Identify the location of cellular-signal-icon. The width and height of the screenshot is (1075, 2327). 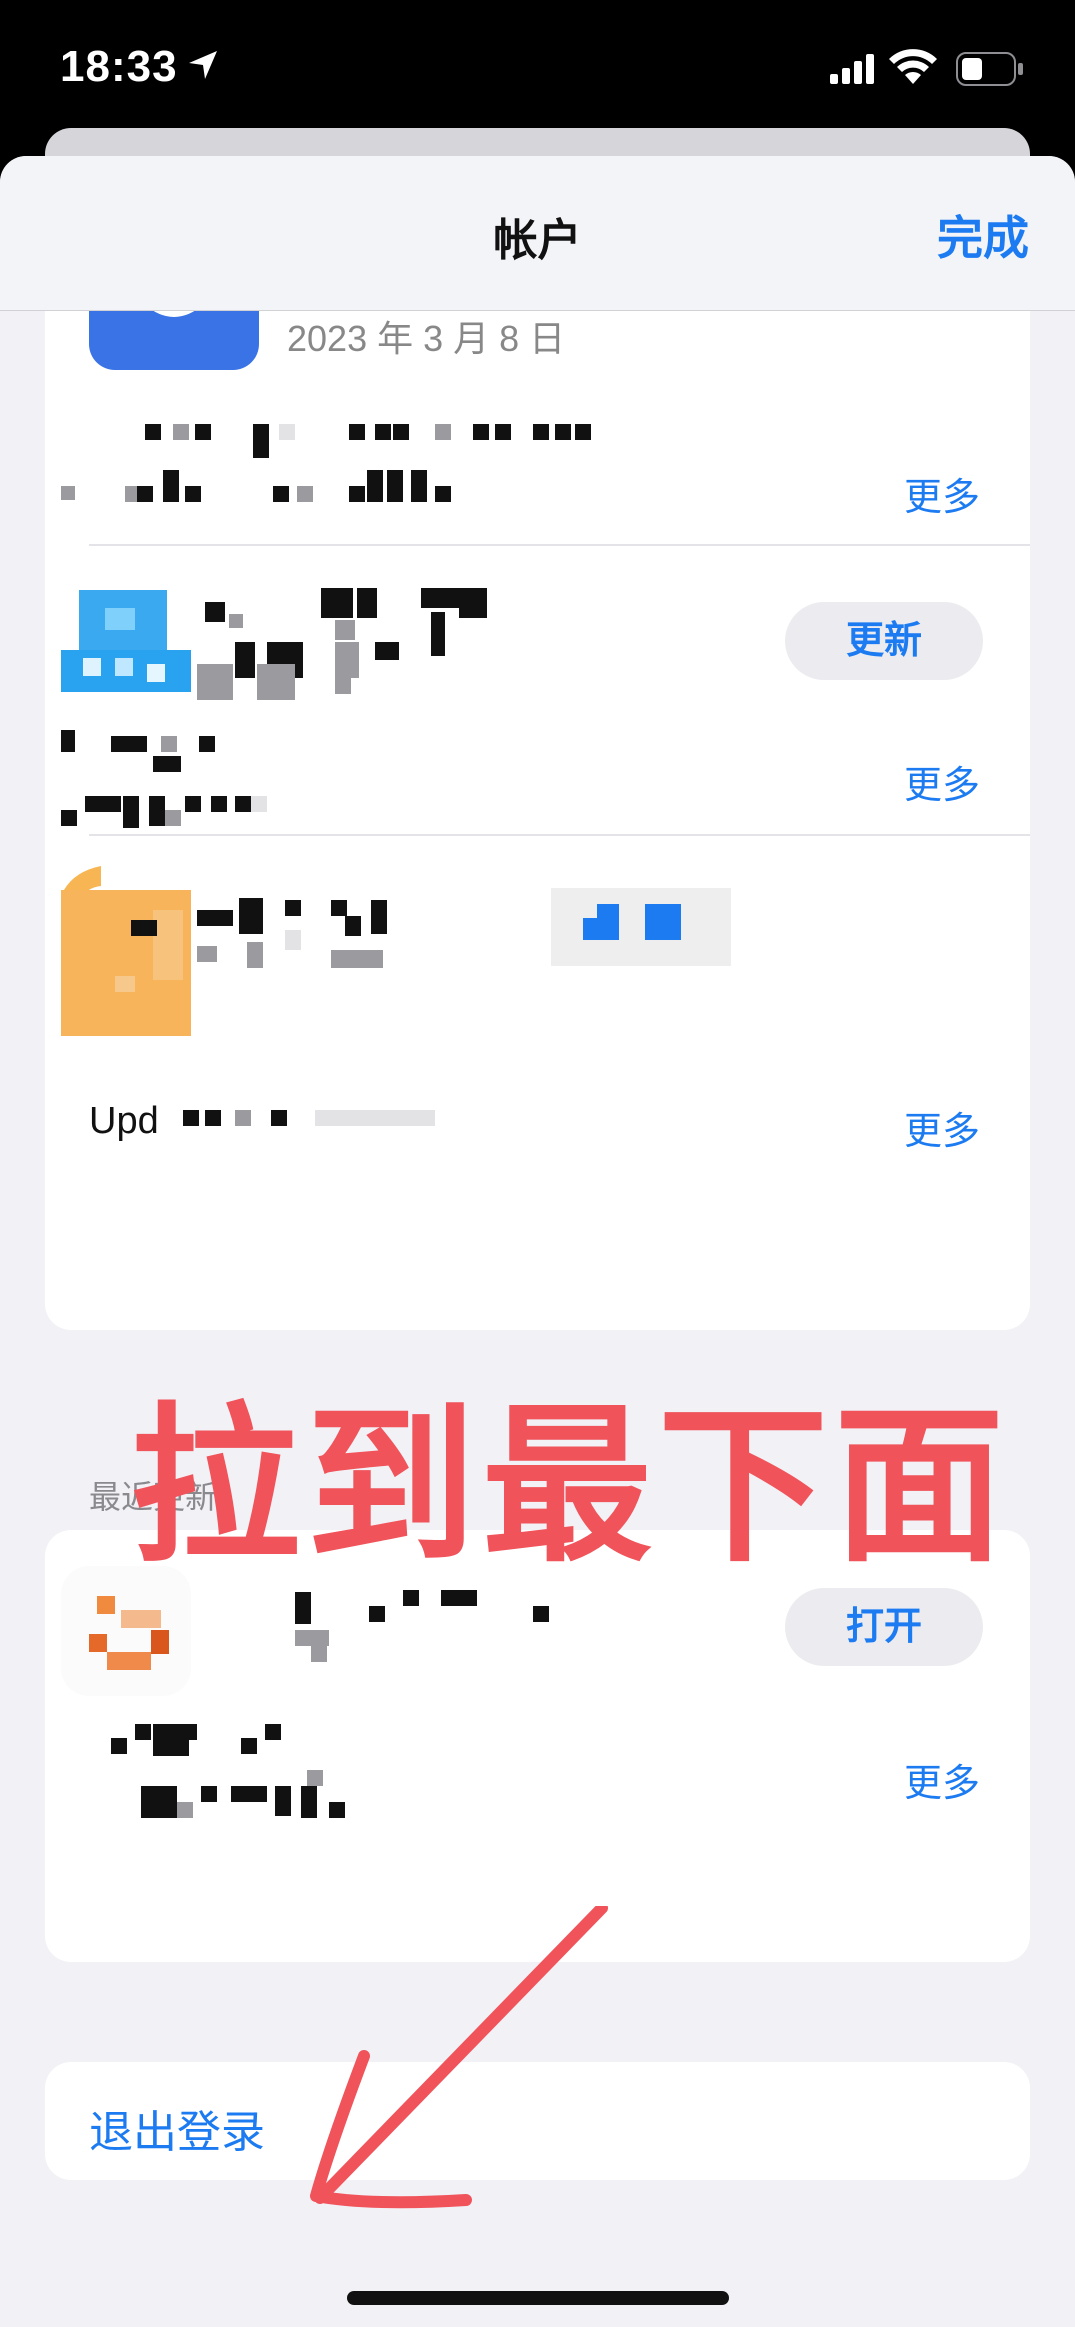
(852, 69).